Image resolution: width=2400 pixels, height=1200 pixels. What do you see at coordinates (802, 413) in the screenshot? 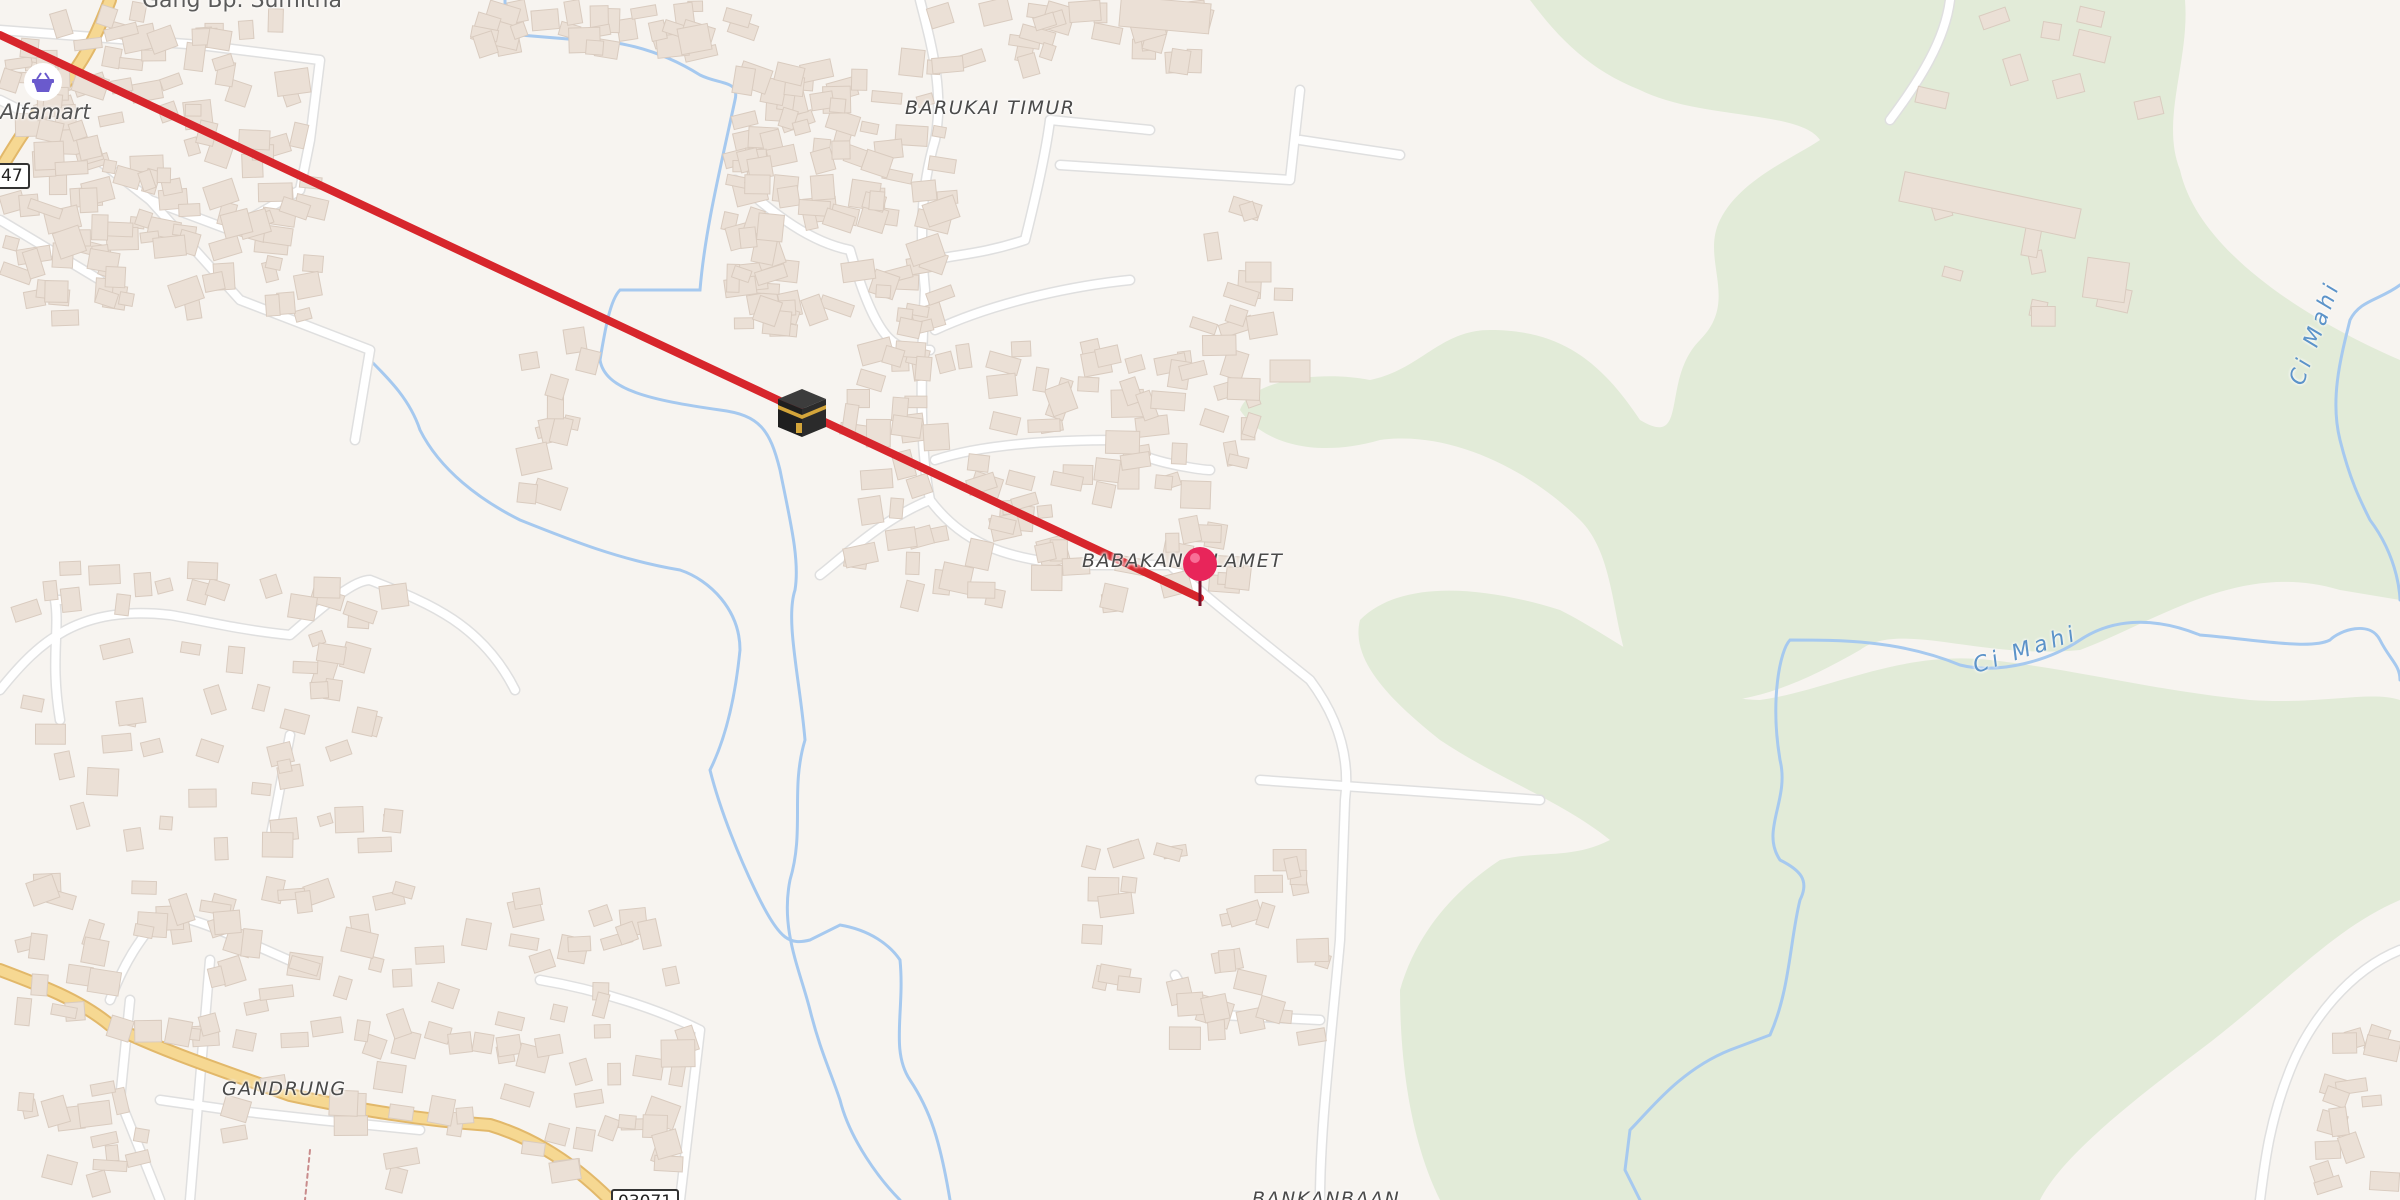
I see `kaaba-icon` at bounding box center [802, 413].